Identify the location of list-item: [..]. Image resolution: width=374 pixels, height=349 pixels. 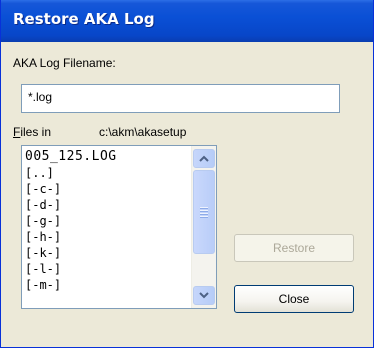
(71, 173).